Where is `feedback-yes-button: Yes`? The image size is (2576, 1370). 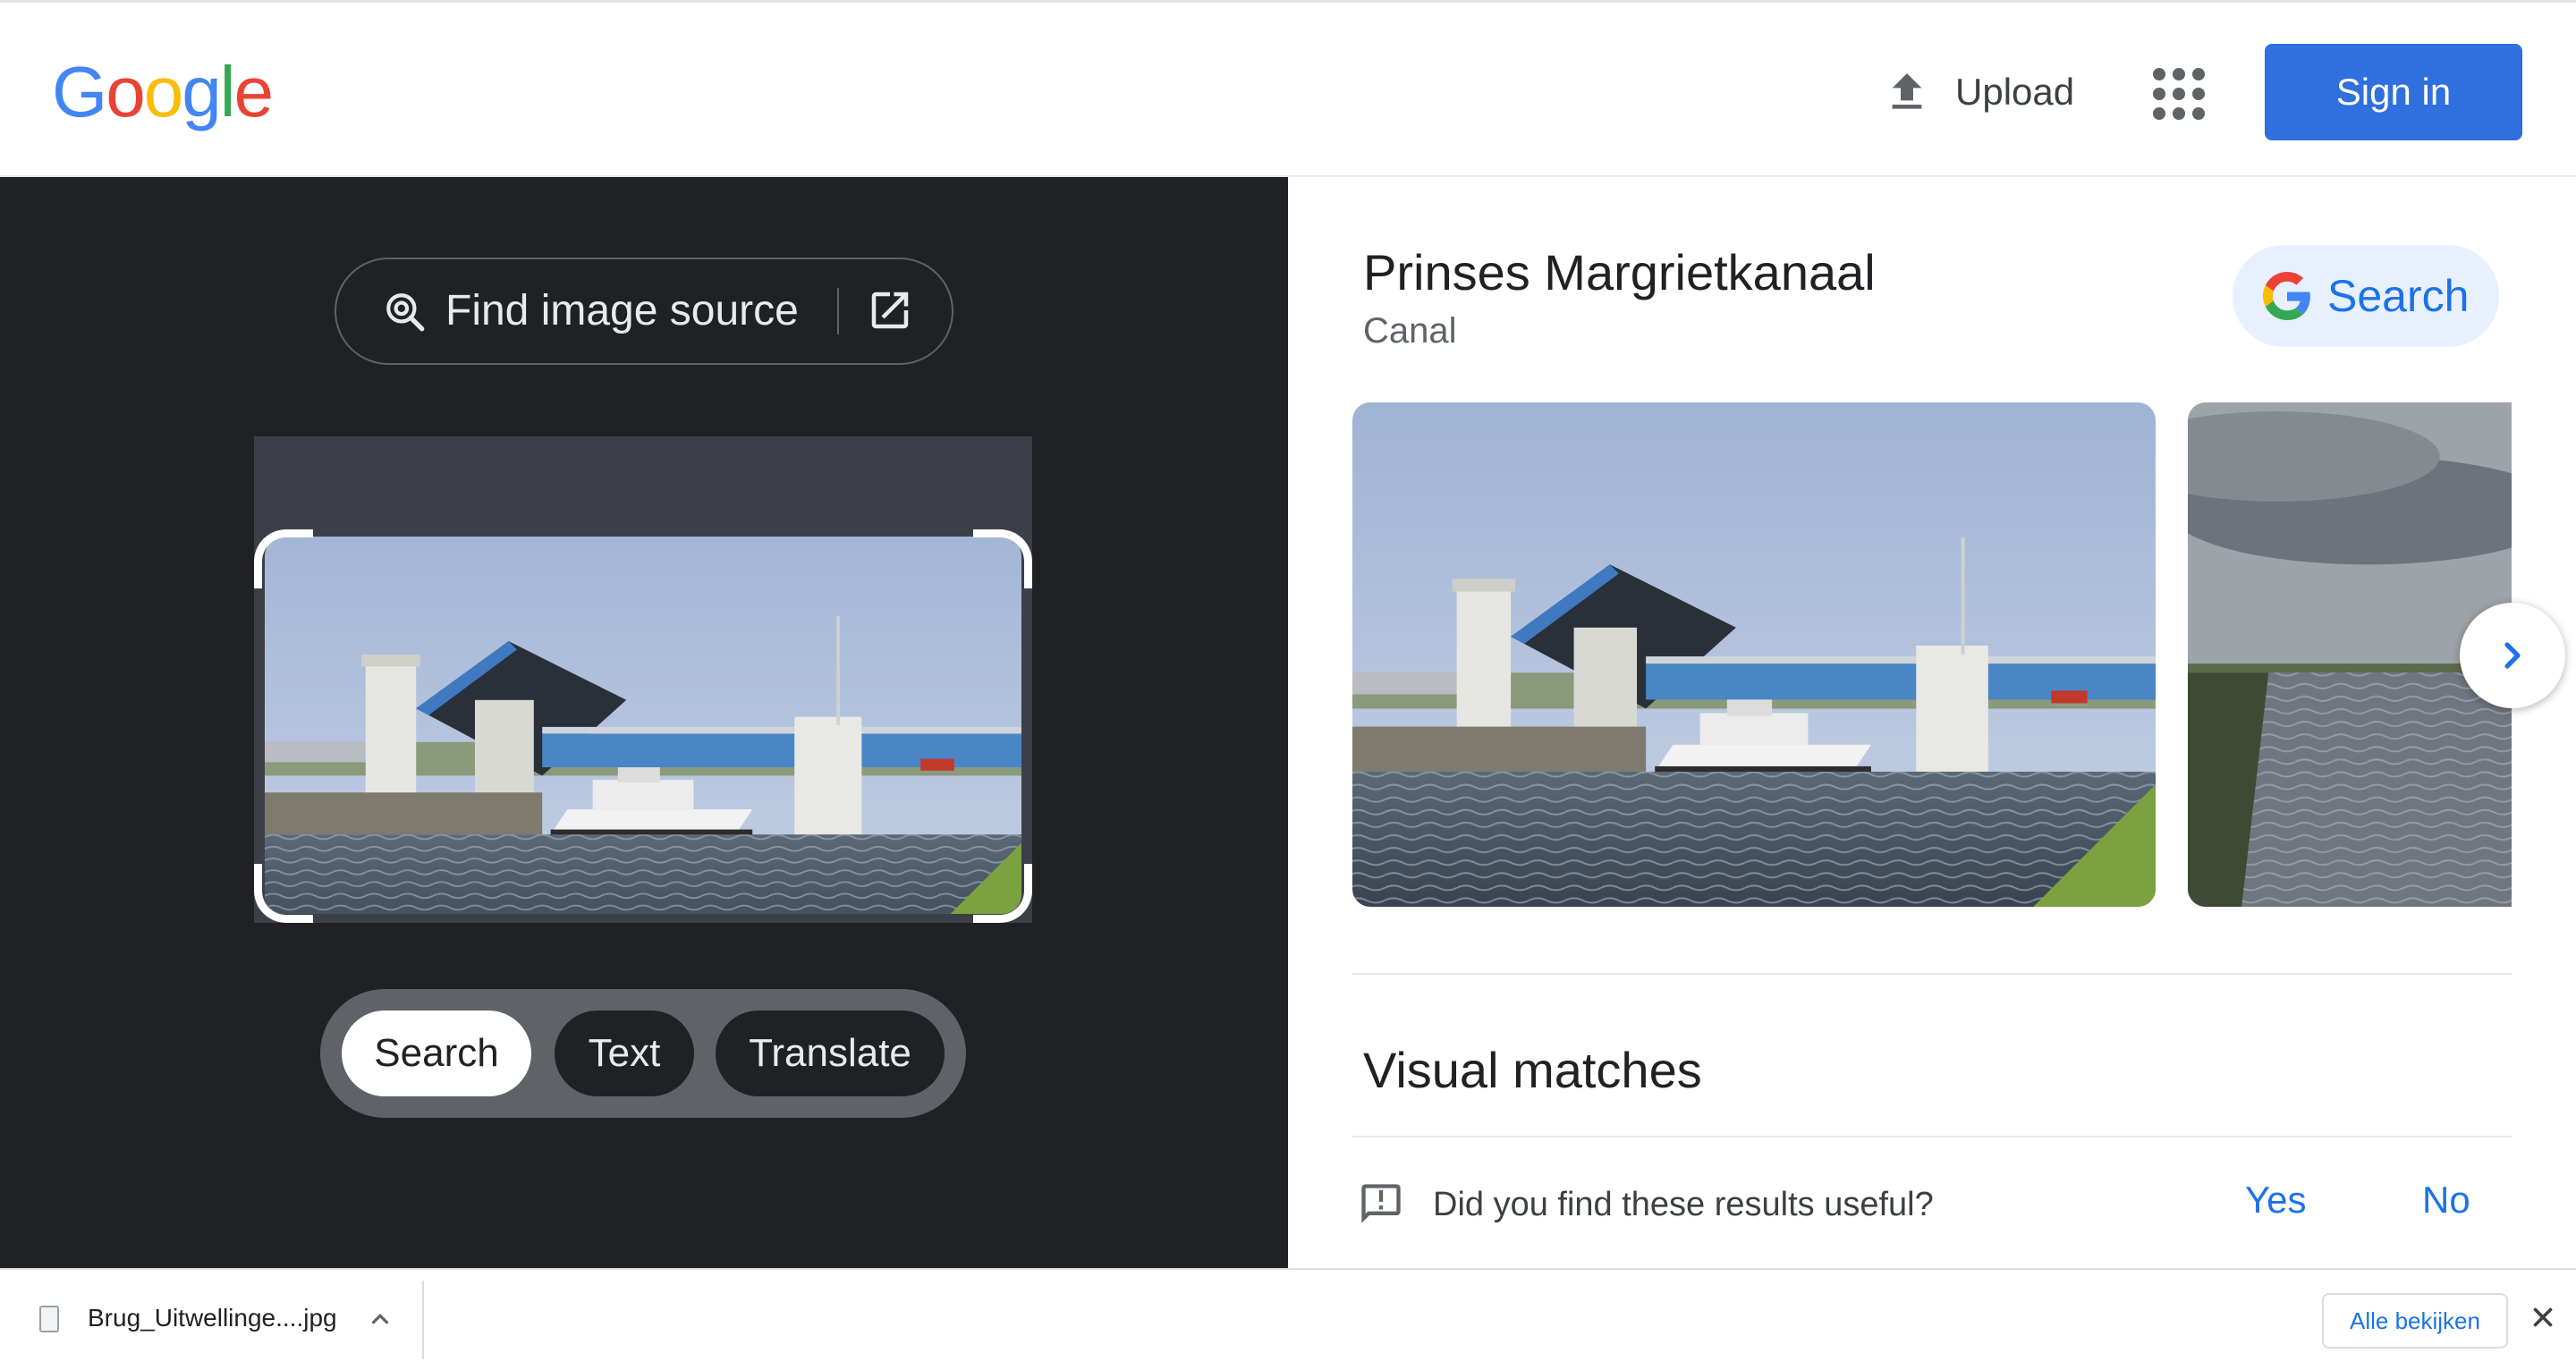
feedback-yes-button: Yes is located at coordinates (2276, 1200).